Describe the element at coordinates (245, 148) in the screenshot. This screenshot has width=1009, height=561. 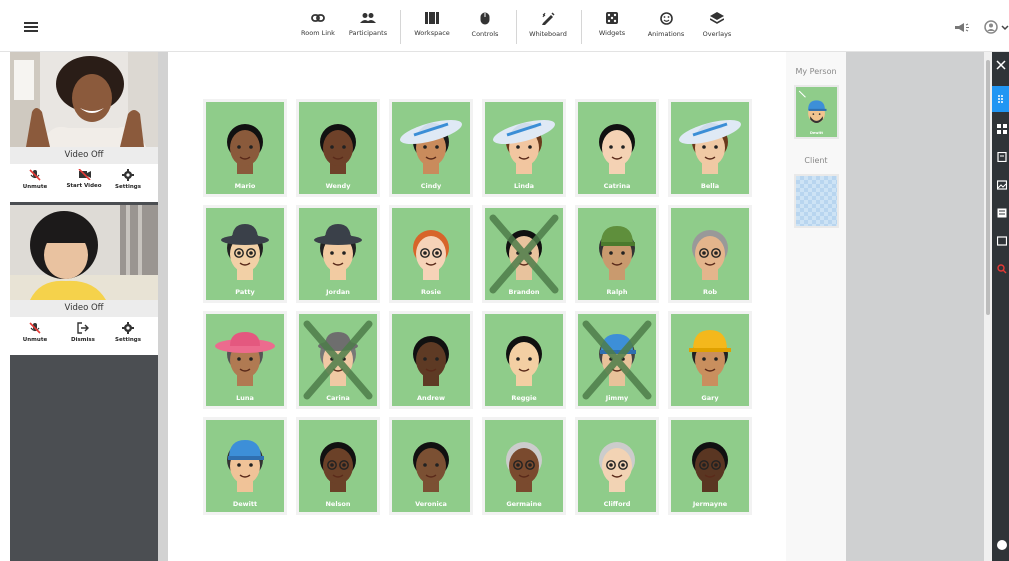
I see `character-card: Mario` at that location.